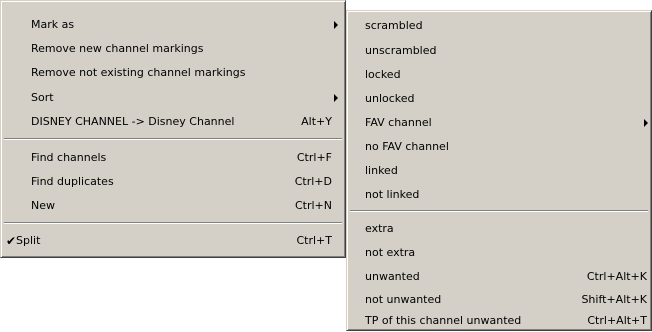 Image resolution: width=652 pixels, height=332 pixels. Describe the element at coordinates (313, 205) in the screenshot. I see `menu-item-shortcut: Ctrl+N` at that location.